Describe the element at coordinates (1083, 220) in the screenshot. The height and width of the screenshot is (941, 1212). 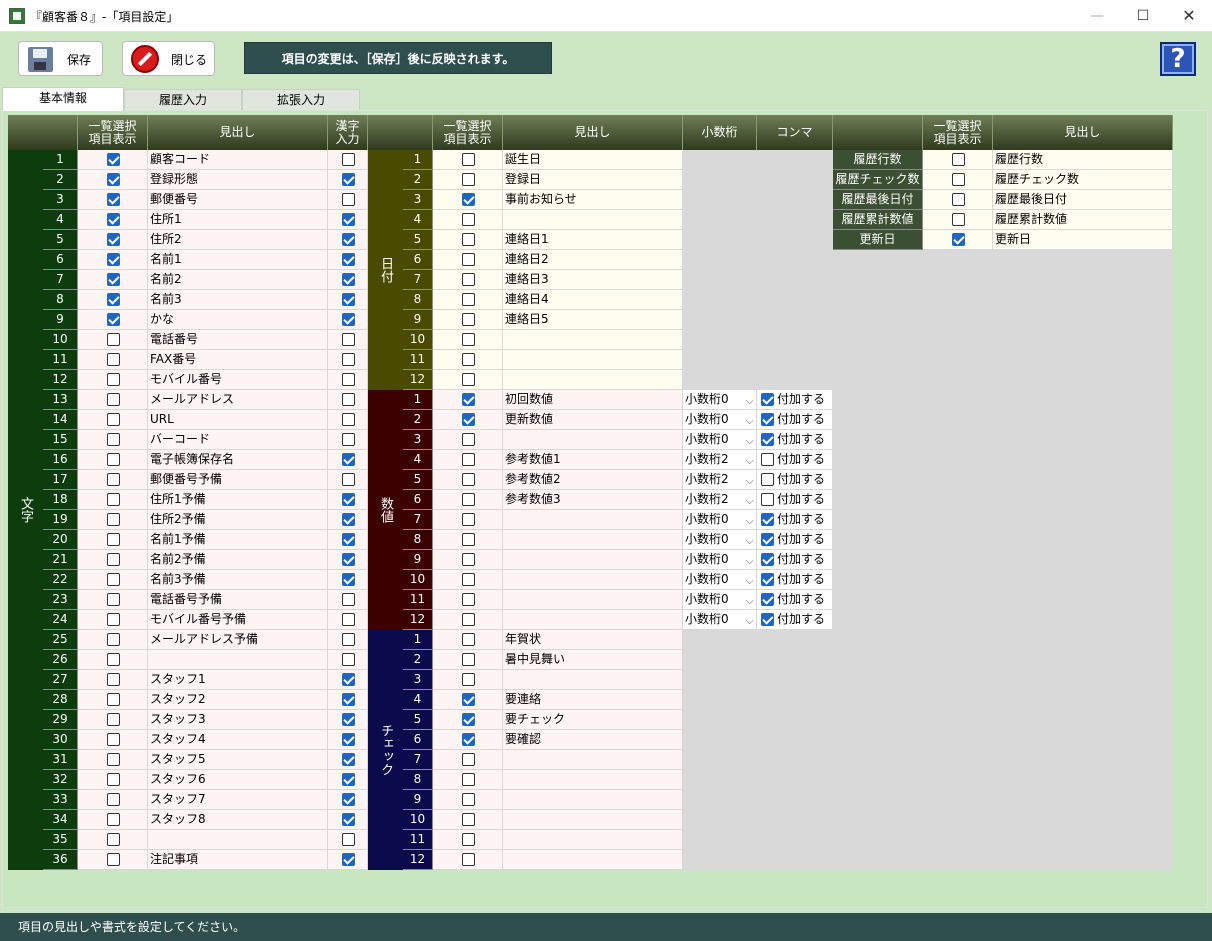
I see `heading-input: 履歴累計数値` at that location.